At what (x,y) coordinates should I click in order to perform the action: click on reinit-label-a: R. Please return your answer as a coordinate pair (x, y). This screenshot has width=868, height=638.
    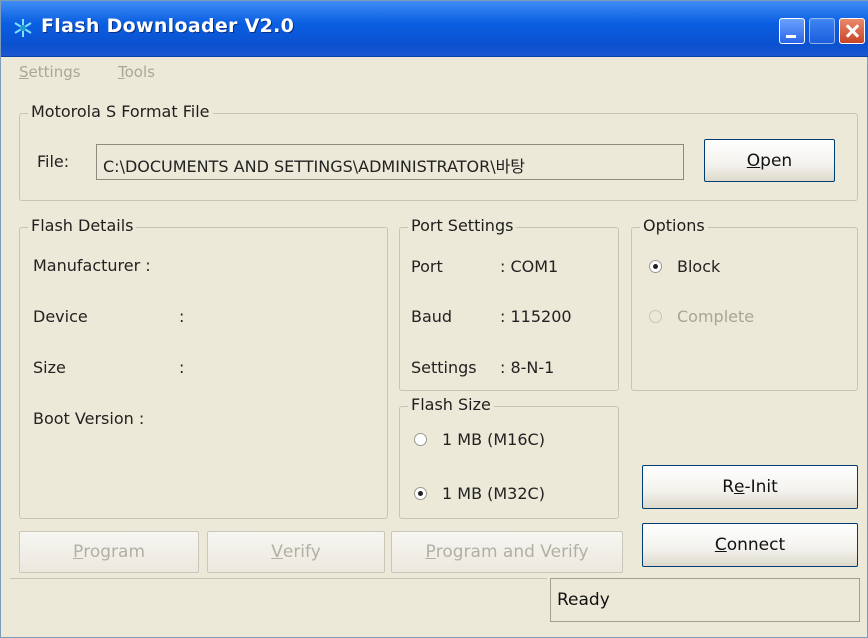
    Looking at the image, I should click on (728, 487).